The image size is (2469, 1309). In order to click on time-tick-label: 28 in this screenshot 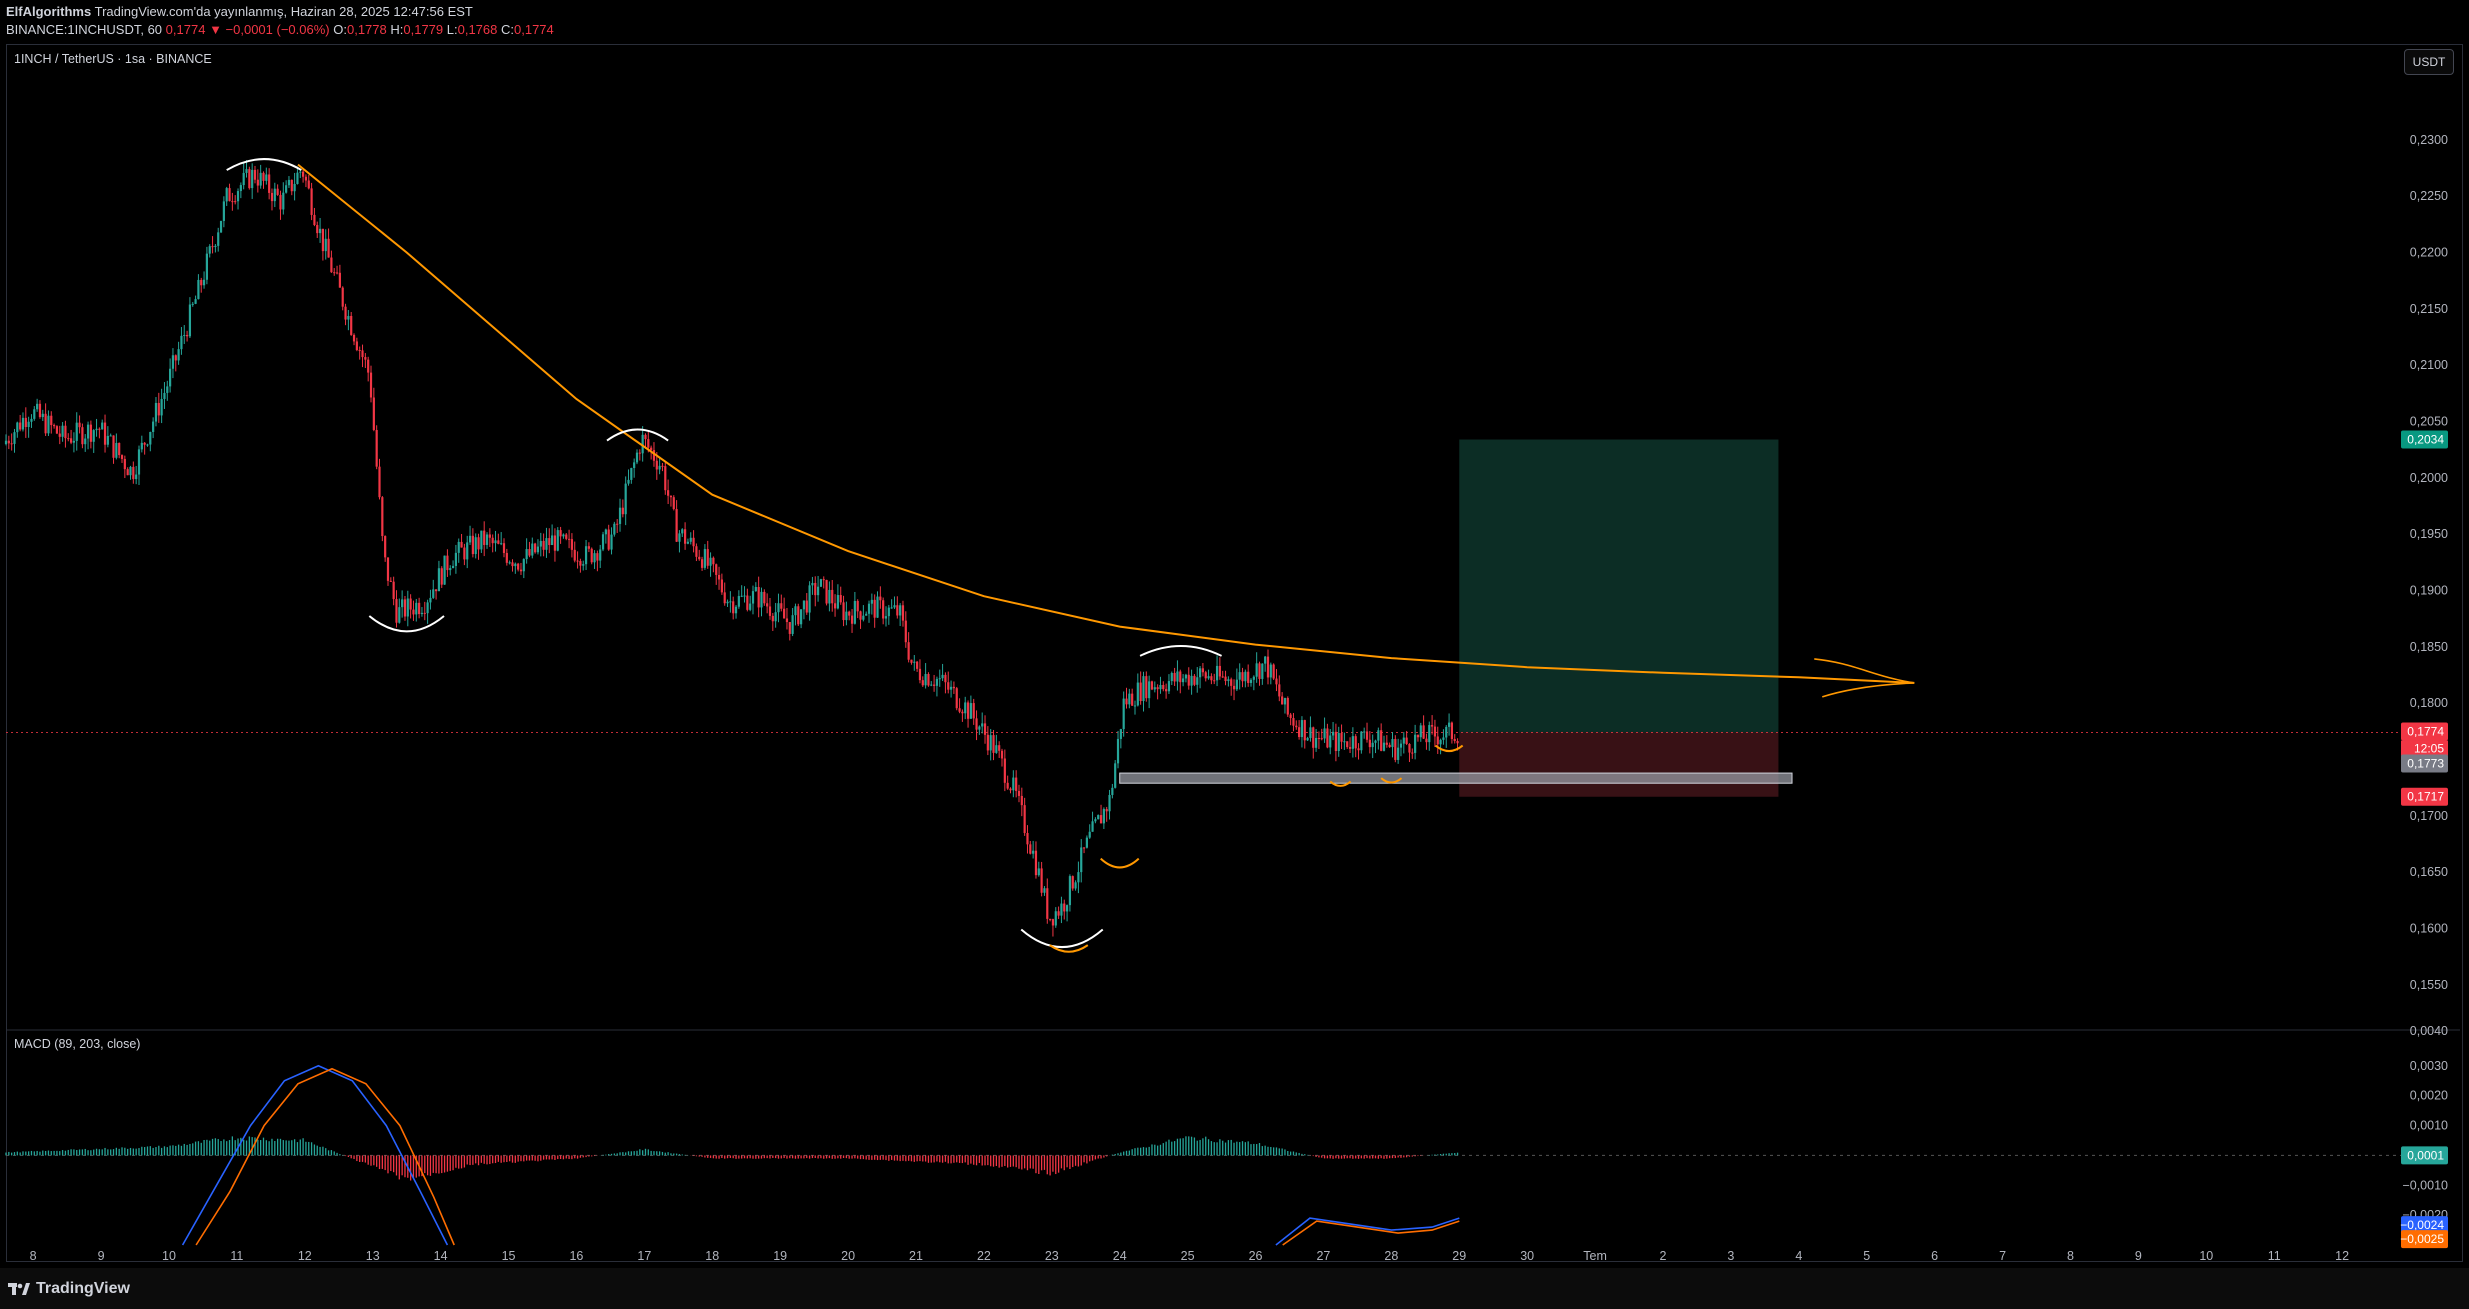, I will do `click(1391, 1256)`.